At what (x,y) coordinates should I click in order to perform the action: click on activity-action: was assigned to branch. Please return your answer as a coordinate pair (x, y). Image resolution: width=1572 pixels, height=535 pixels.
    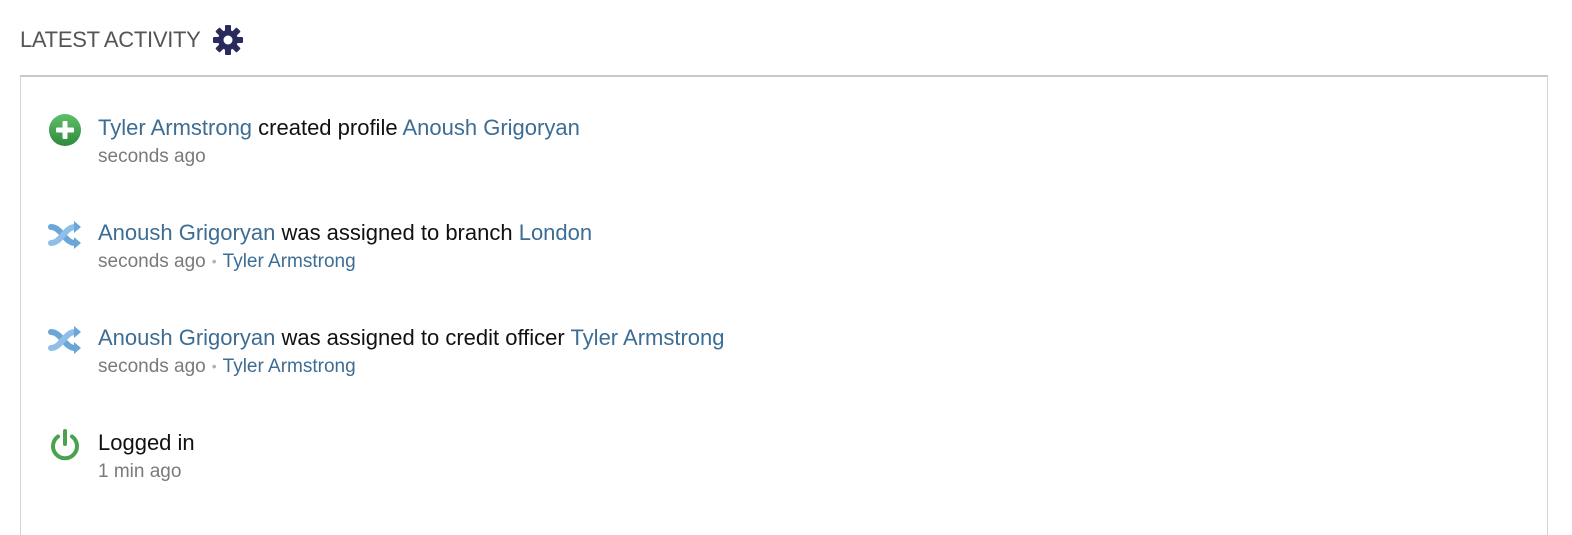
    Looking at the image, I should click on (397, 232).